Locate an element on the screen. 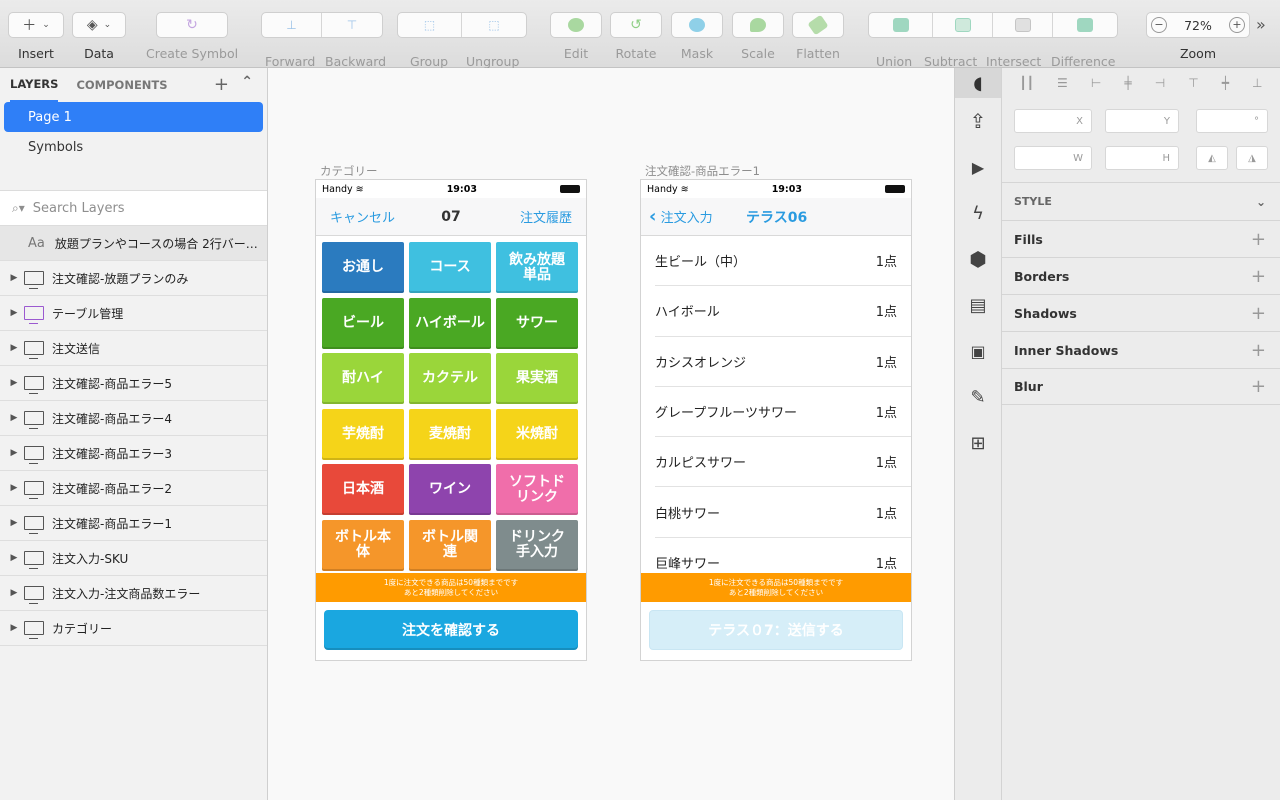 This screenshot has width=1280, height=800. category-button: ビール is located at coordinates (363, 323).